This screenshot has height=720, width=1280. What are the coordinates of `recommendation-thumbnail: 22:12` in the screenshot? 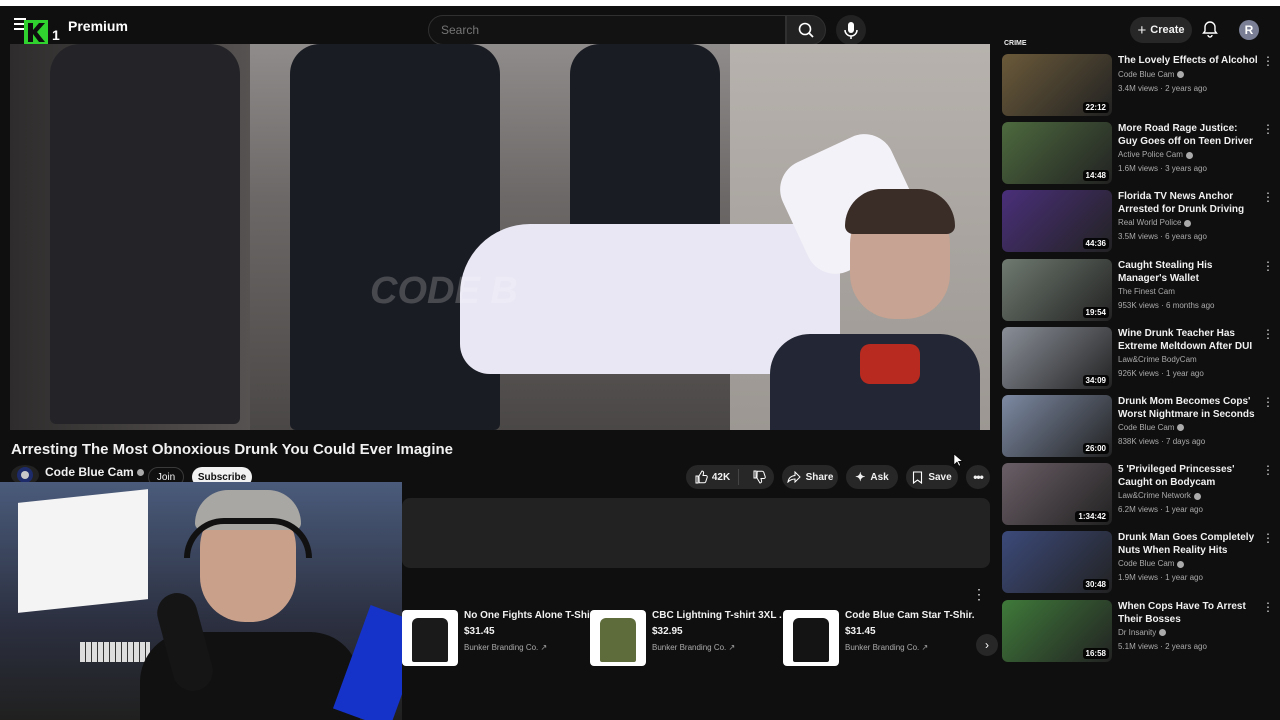 It's located at (1057, 85).